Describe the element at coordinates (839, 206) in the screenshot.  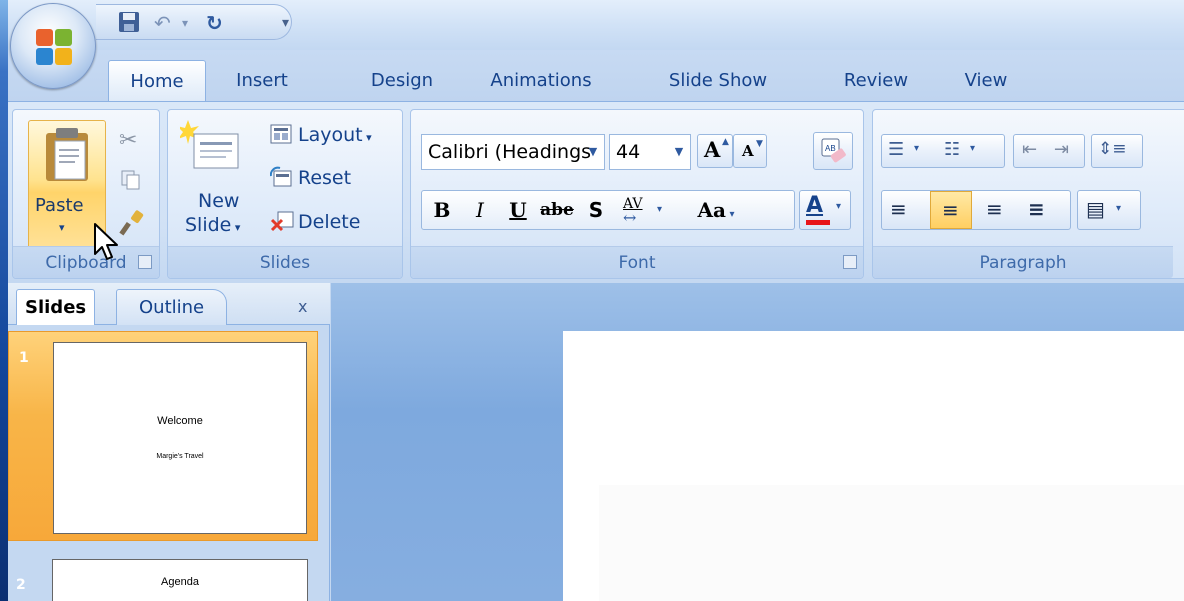
I see `font-color-dropdown-icon: ▾` at that location.